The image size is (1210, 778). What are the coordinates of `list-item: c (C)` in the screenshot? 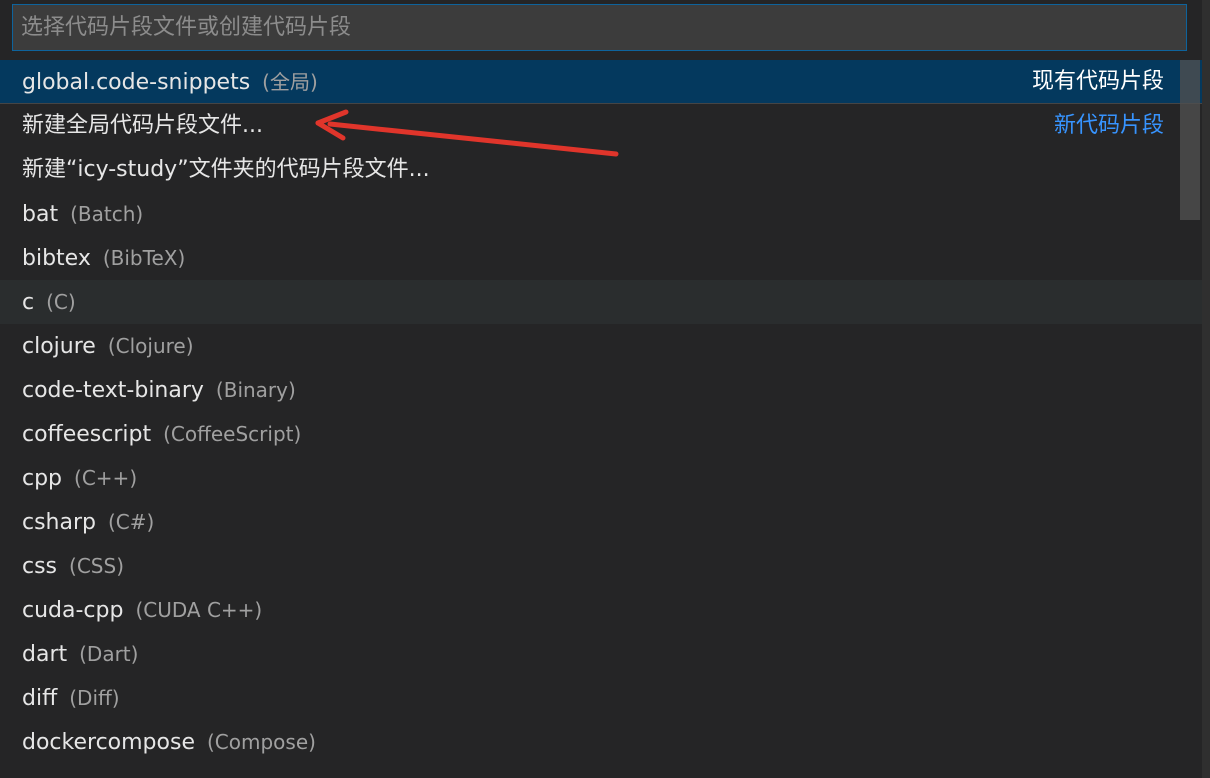 It's located at (601, 302).